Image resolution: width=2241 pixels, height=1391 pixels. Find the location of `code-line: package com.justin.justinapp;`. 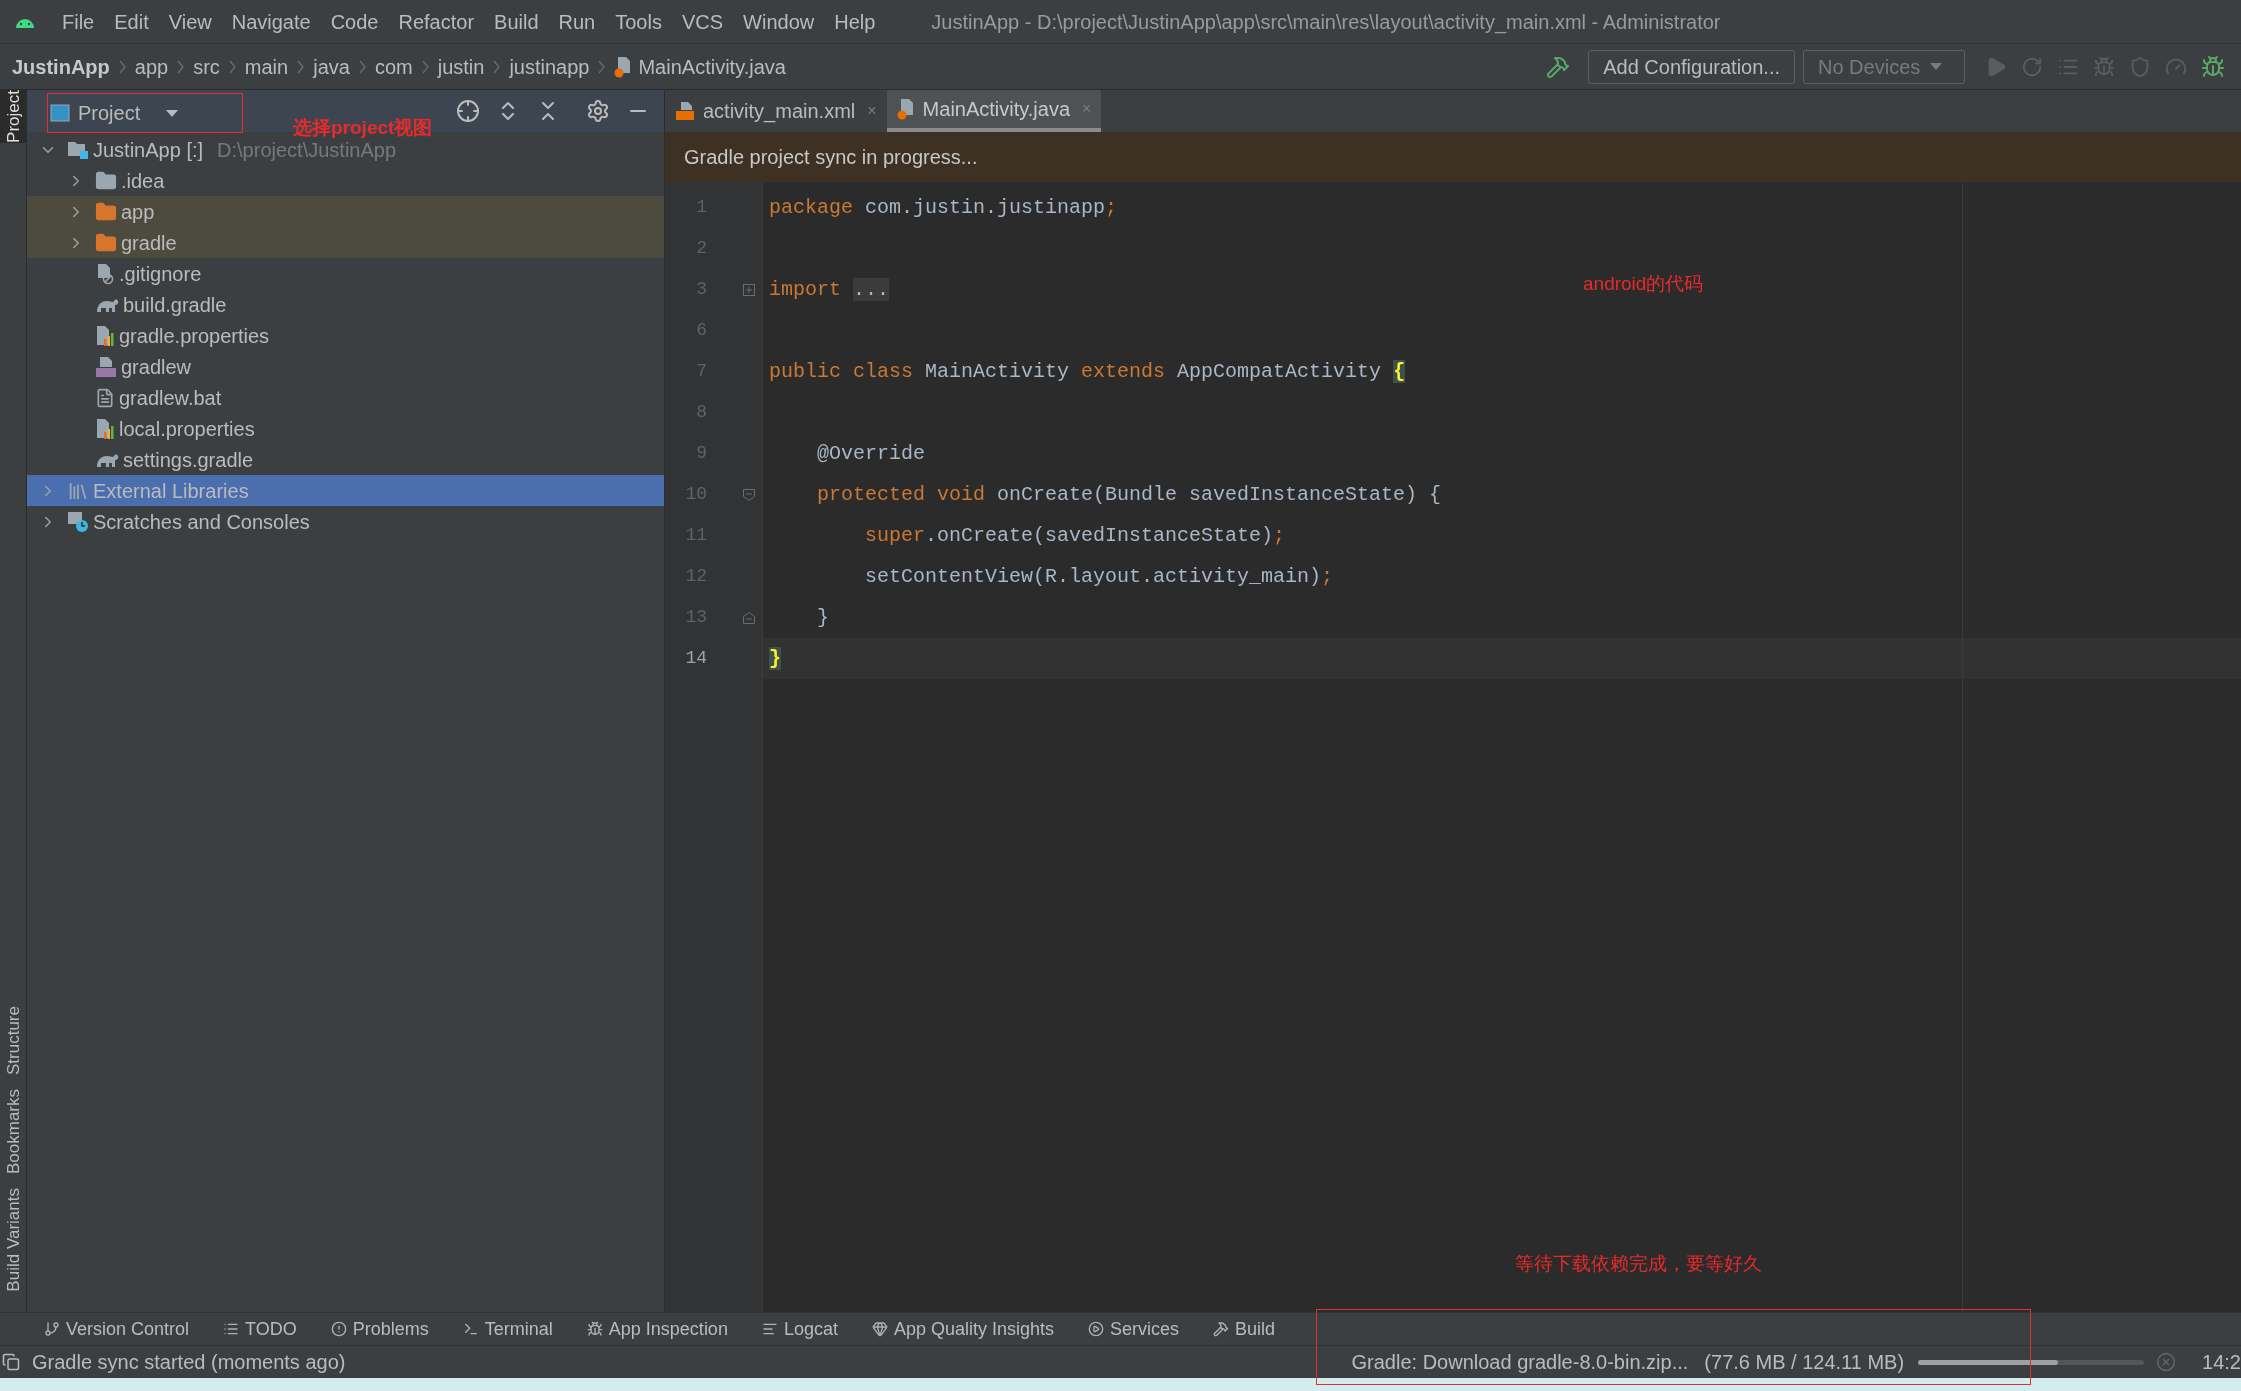

code-line: package com.justin.justinapp; is located at coordinates (943, 207).